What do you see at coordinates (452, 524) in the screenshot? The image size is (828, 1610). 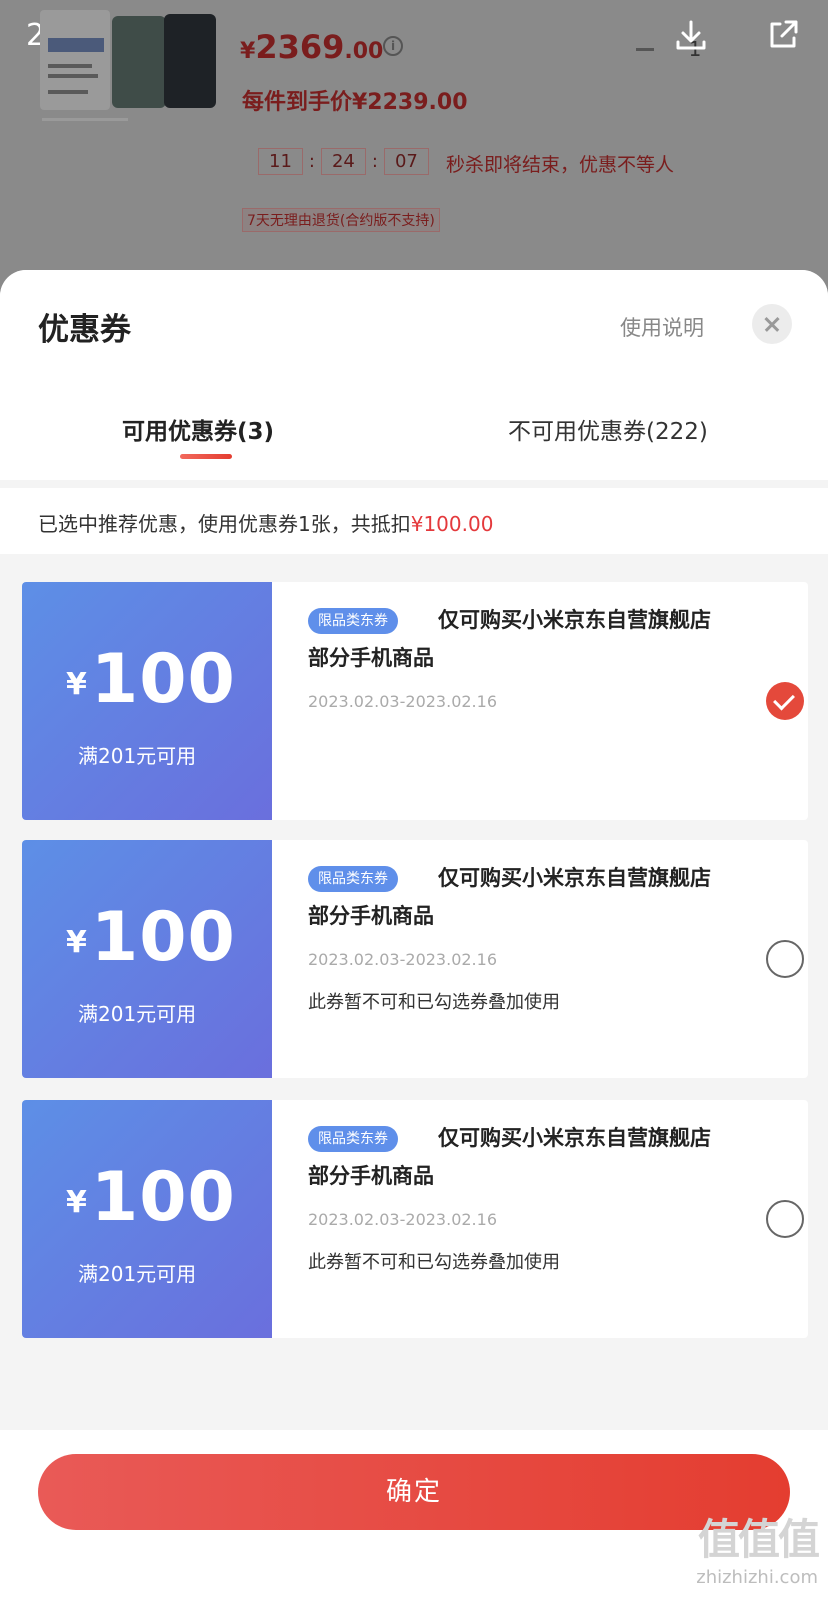 I see `summary-amount: ¥100.00` at bounding box center [452, 524].